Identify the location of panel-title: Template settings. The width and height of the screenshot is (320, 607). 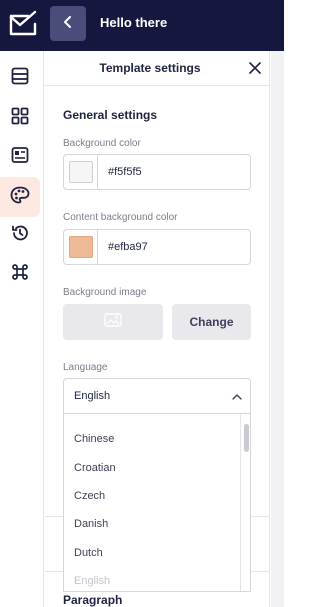
(150, 68).